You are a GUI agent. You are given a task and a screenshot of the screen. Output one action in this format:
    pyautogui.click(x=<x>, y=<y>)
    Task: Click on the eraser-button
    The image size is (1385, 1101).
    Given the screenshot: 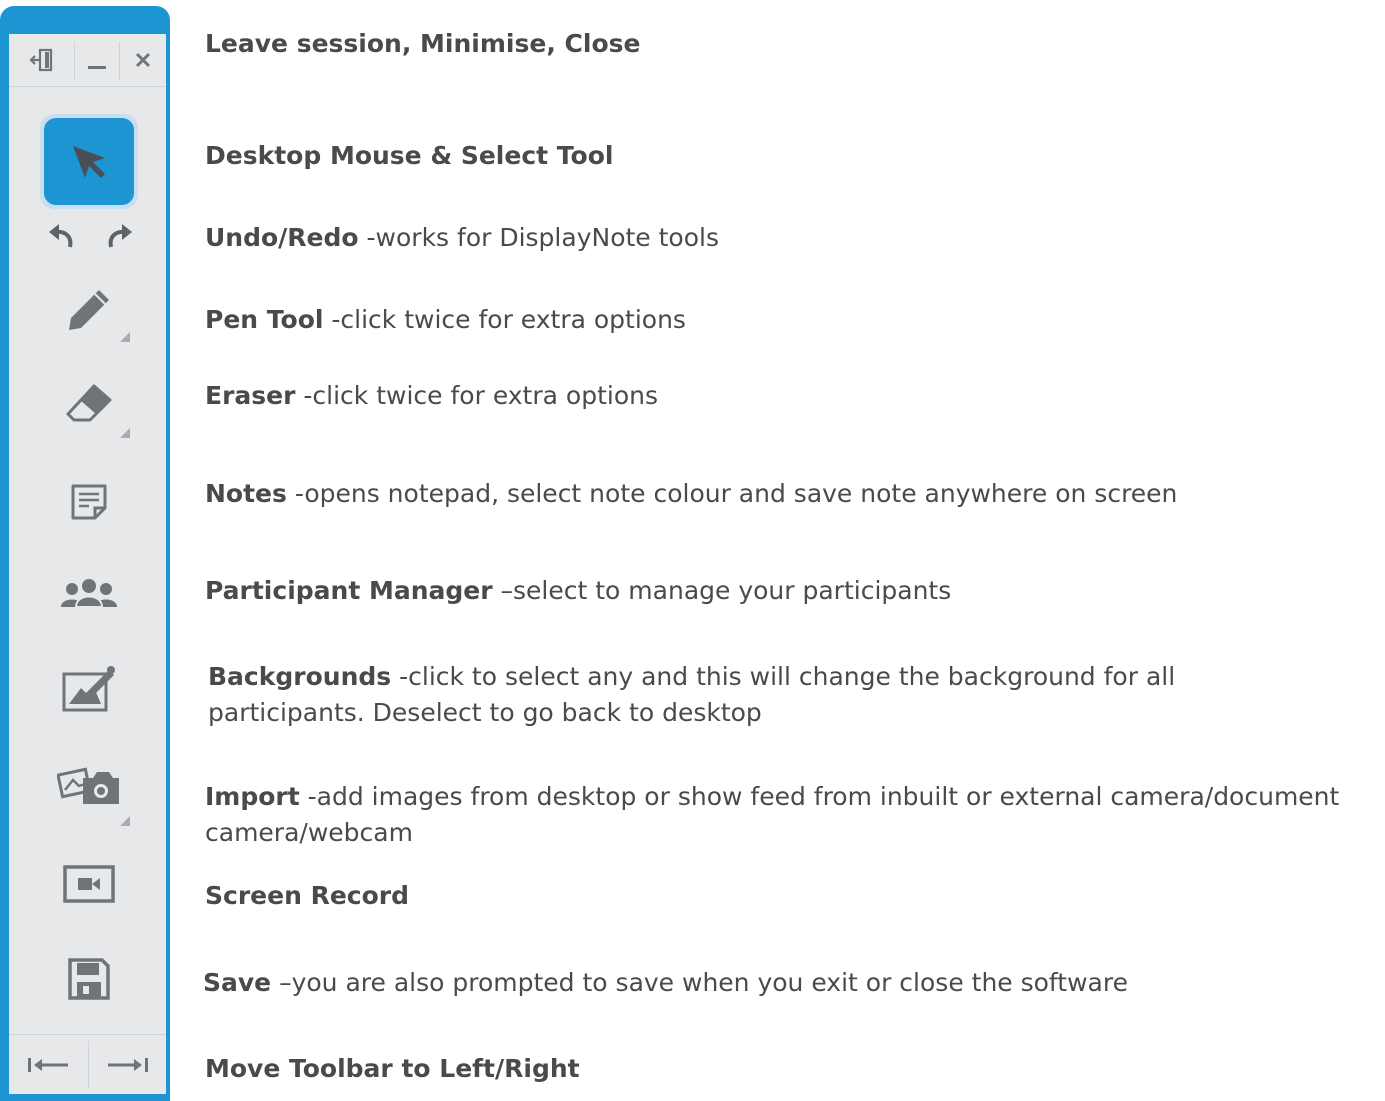 What is the action you would take?
    pyautogui.click(x=89, y=404)
    